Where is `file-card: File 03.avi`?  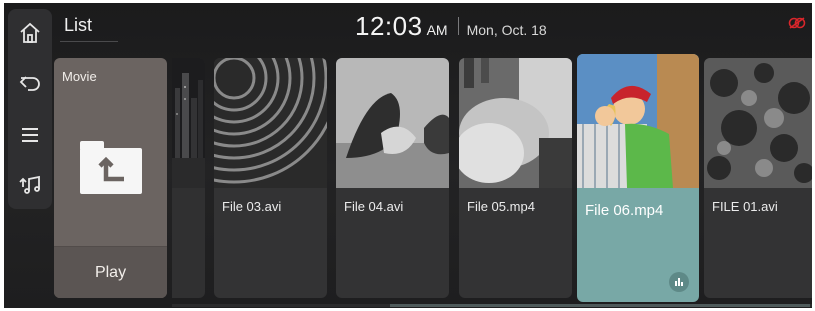
file-card: File 03.avi is located at coordinates (270, 178).